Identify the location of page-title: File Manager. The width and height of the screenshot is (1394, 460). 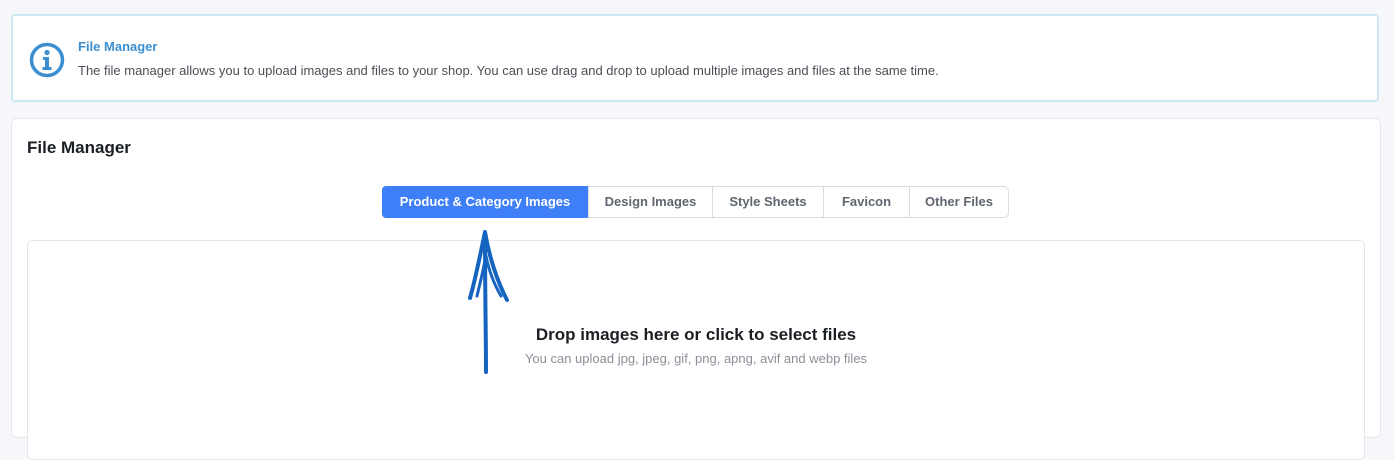
(79, 147).